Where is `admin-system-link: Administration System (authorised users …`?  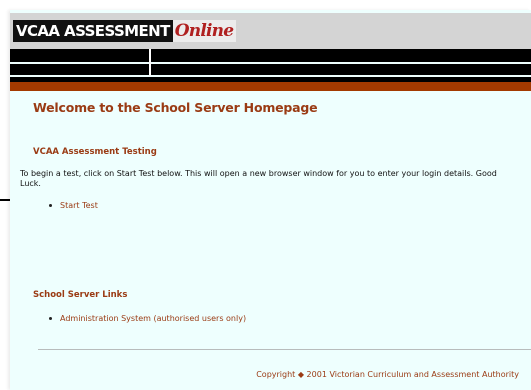 admin-system-link: Administration System (authorised users … is located at coordinates (153, 318).